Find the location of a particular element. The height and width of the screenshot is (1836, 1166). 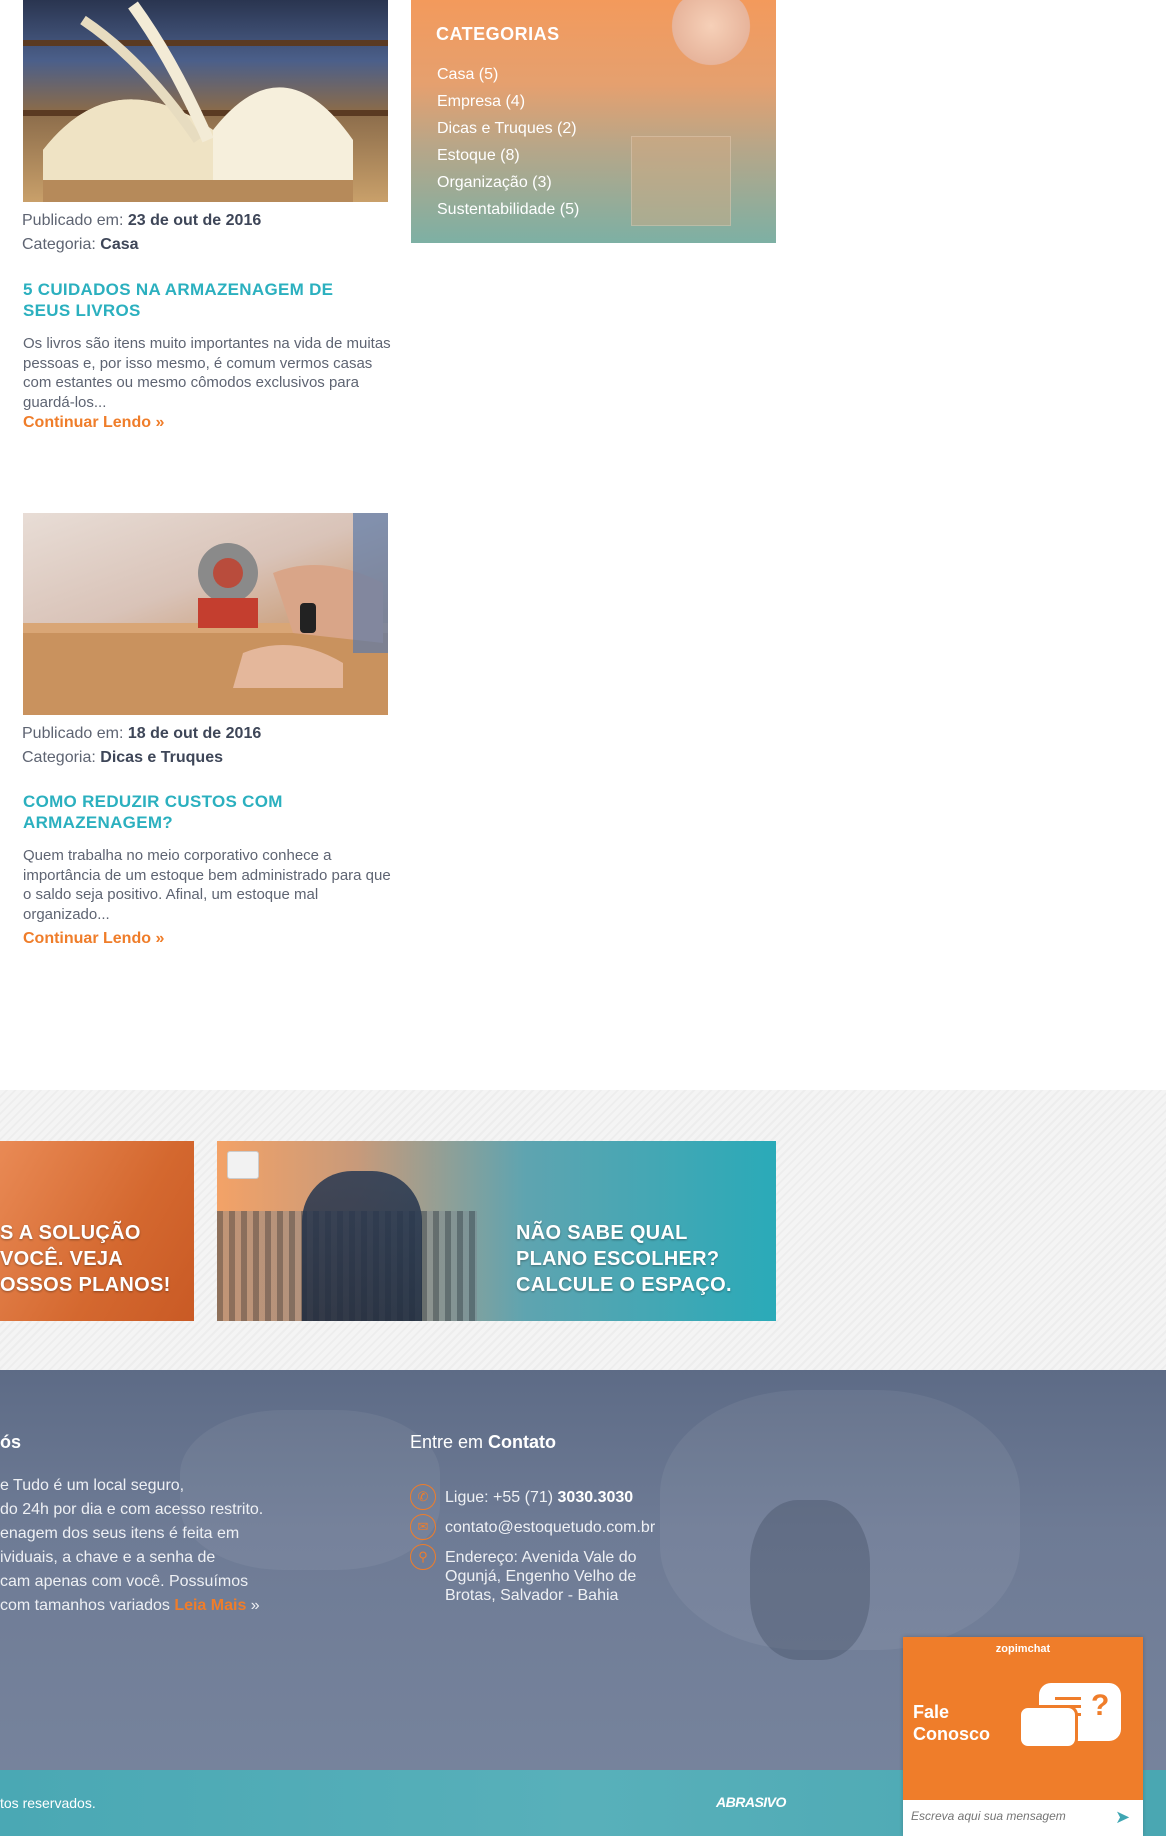

contact-heading-bold: Contato is located at coordinates (522, 1442).